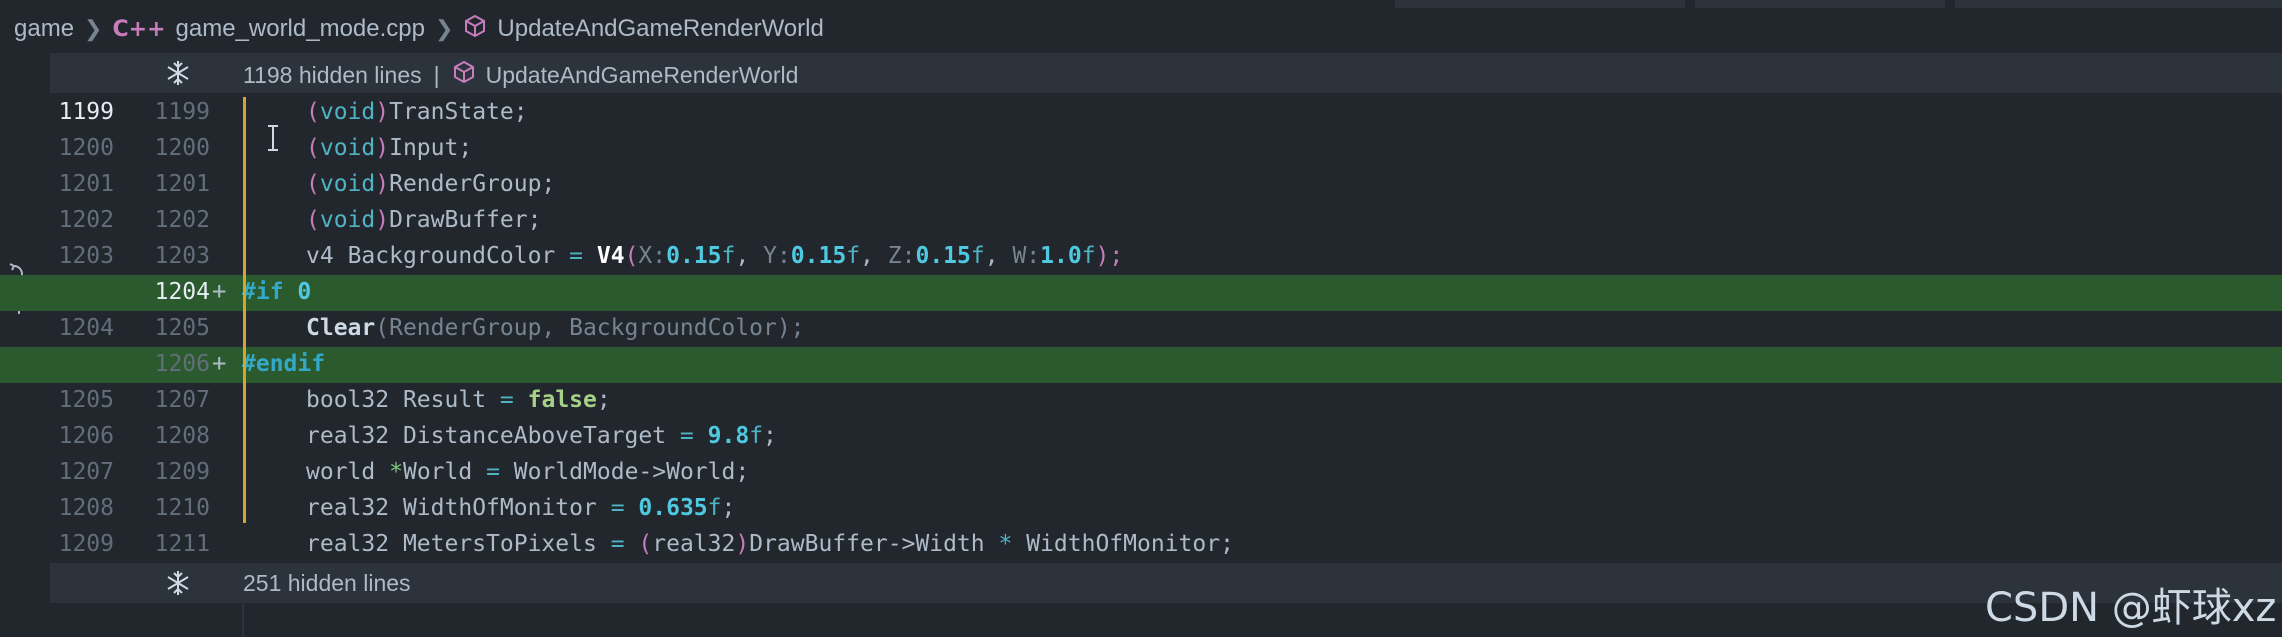 The image size is (2282, 637). I want to click on code-line-added: 1204 + #if 0, so click(1141, 293).